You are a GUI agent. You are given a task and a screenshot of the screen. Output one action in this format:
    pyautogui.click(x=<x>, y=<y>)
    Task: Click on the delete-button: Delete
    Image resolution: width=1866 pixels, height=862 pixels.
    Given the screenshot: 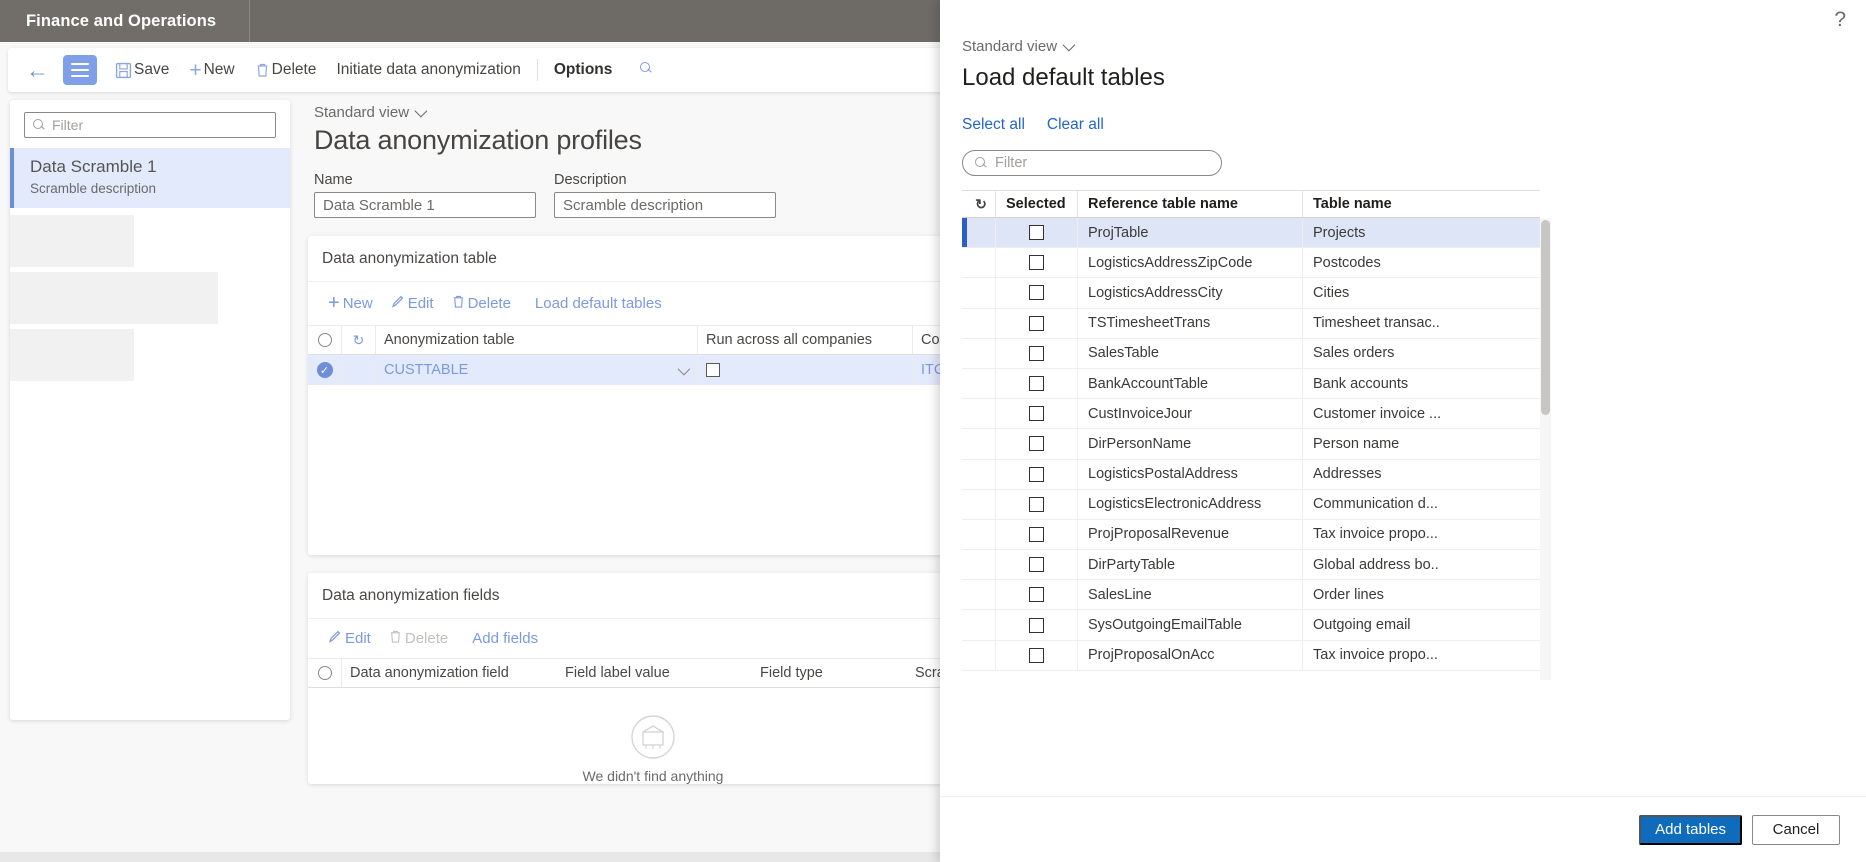 What is the action you would take?
    pyautogui.click(x=286, y=70)
    